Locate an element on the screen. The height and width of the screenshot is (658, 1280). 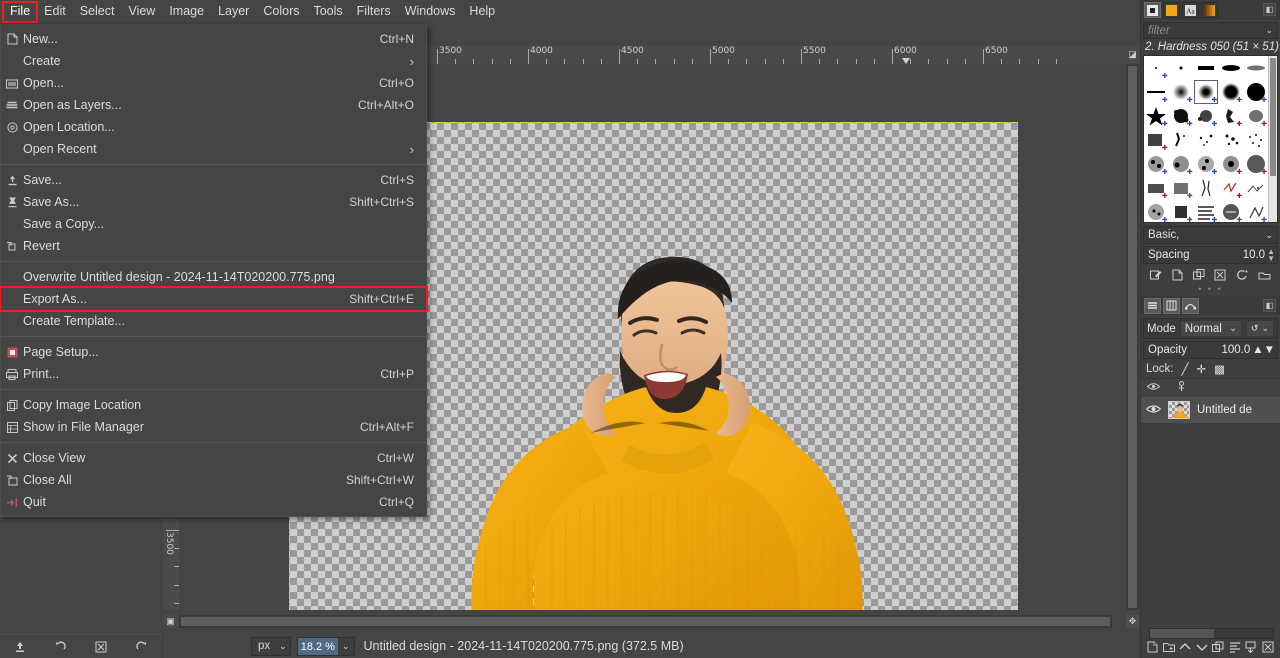
delete-brush-icon is located at coordinates (1220, 276).